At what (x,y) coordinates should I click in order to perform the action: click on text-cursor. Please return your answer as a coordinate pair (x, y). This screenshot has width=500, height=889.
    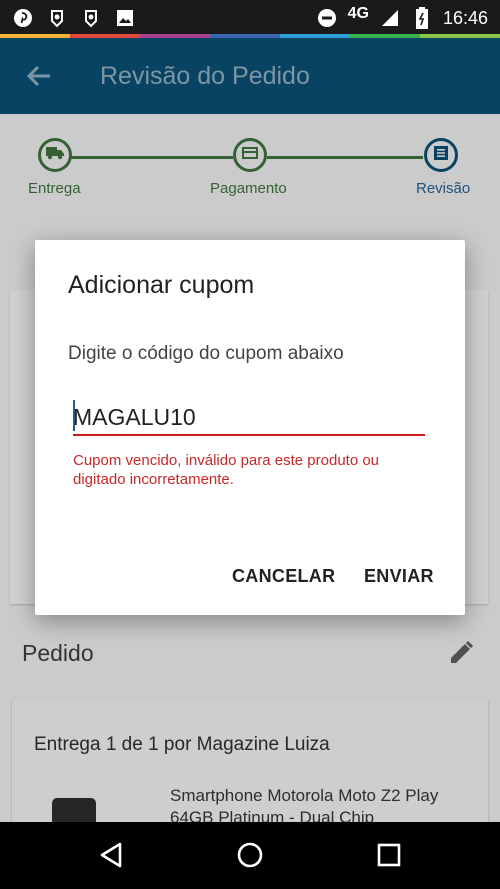
    Looking at the image, I should click on (74, 415).